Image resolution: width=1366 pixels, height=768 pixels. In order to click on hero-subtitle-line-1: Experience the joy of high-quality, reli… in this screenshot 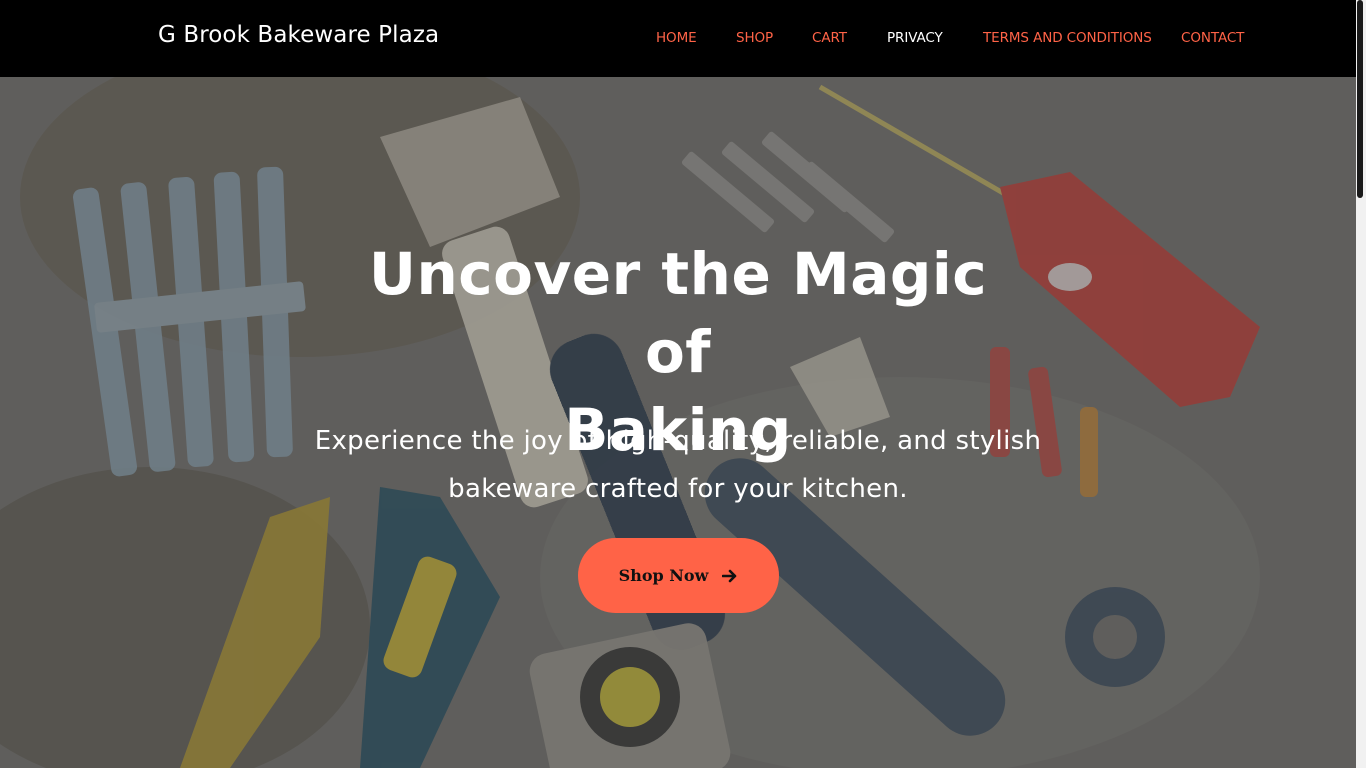, I will do `click(678, 441)`.